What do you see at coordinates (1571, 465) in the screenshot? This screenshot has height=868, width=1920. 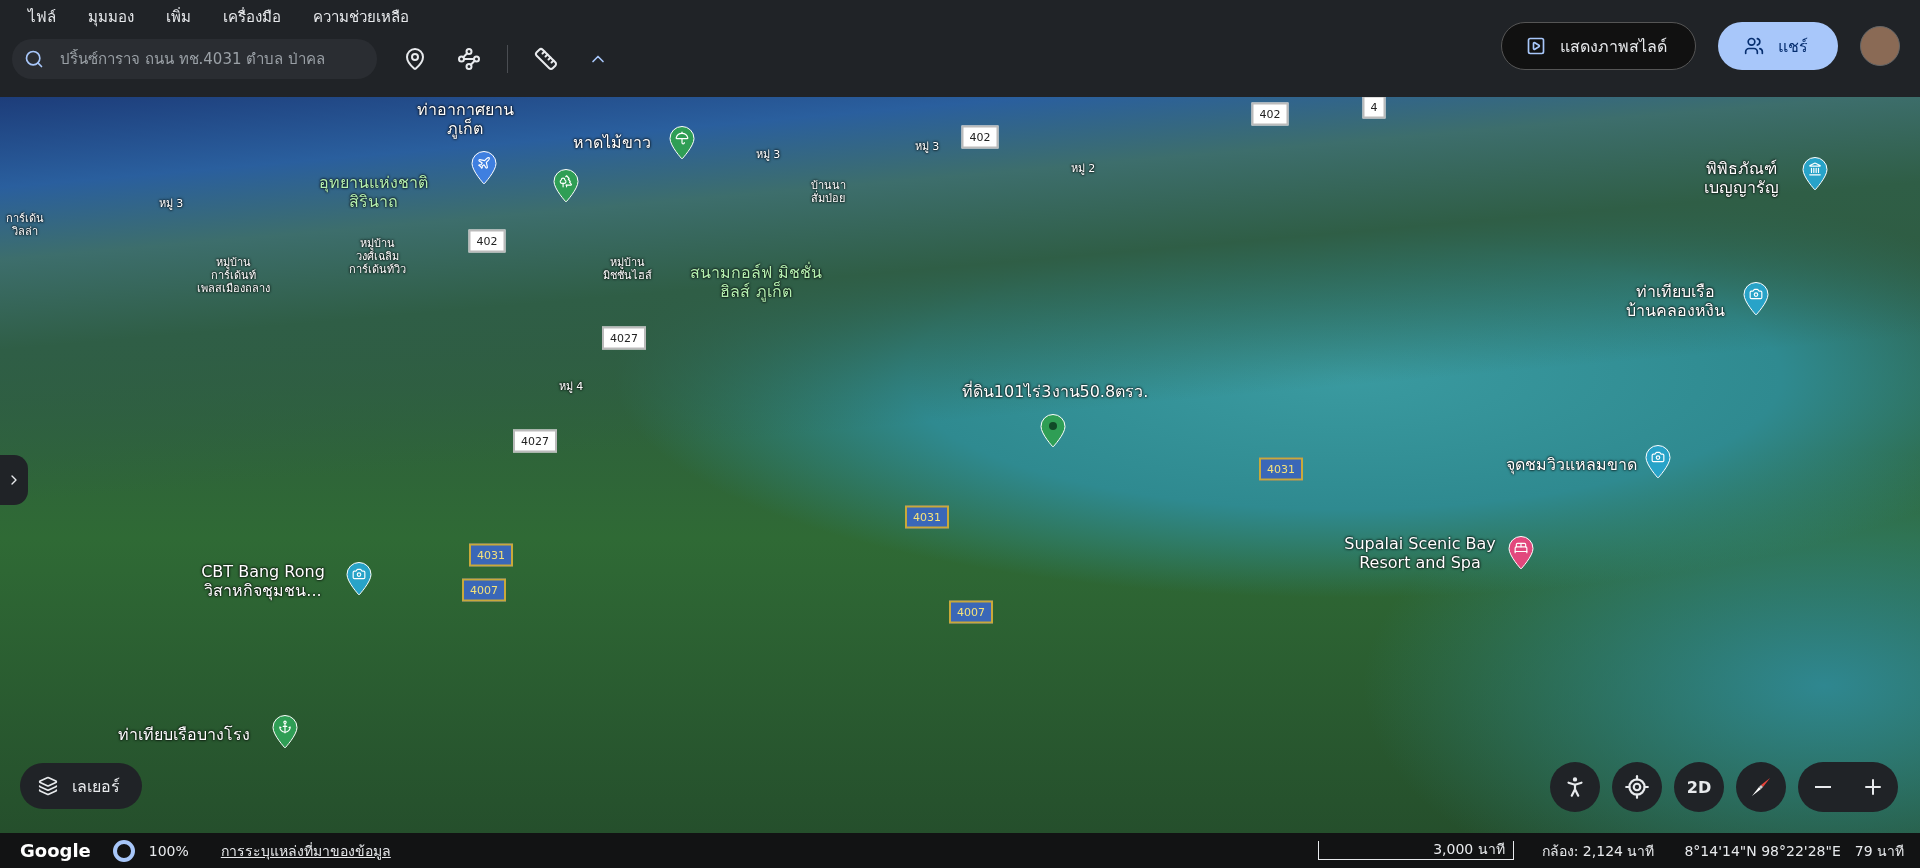 I see `place-label: จุดชมวิวแหลมขาด` at bounding box center [1571, 465].